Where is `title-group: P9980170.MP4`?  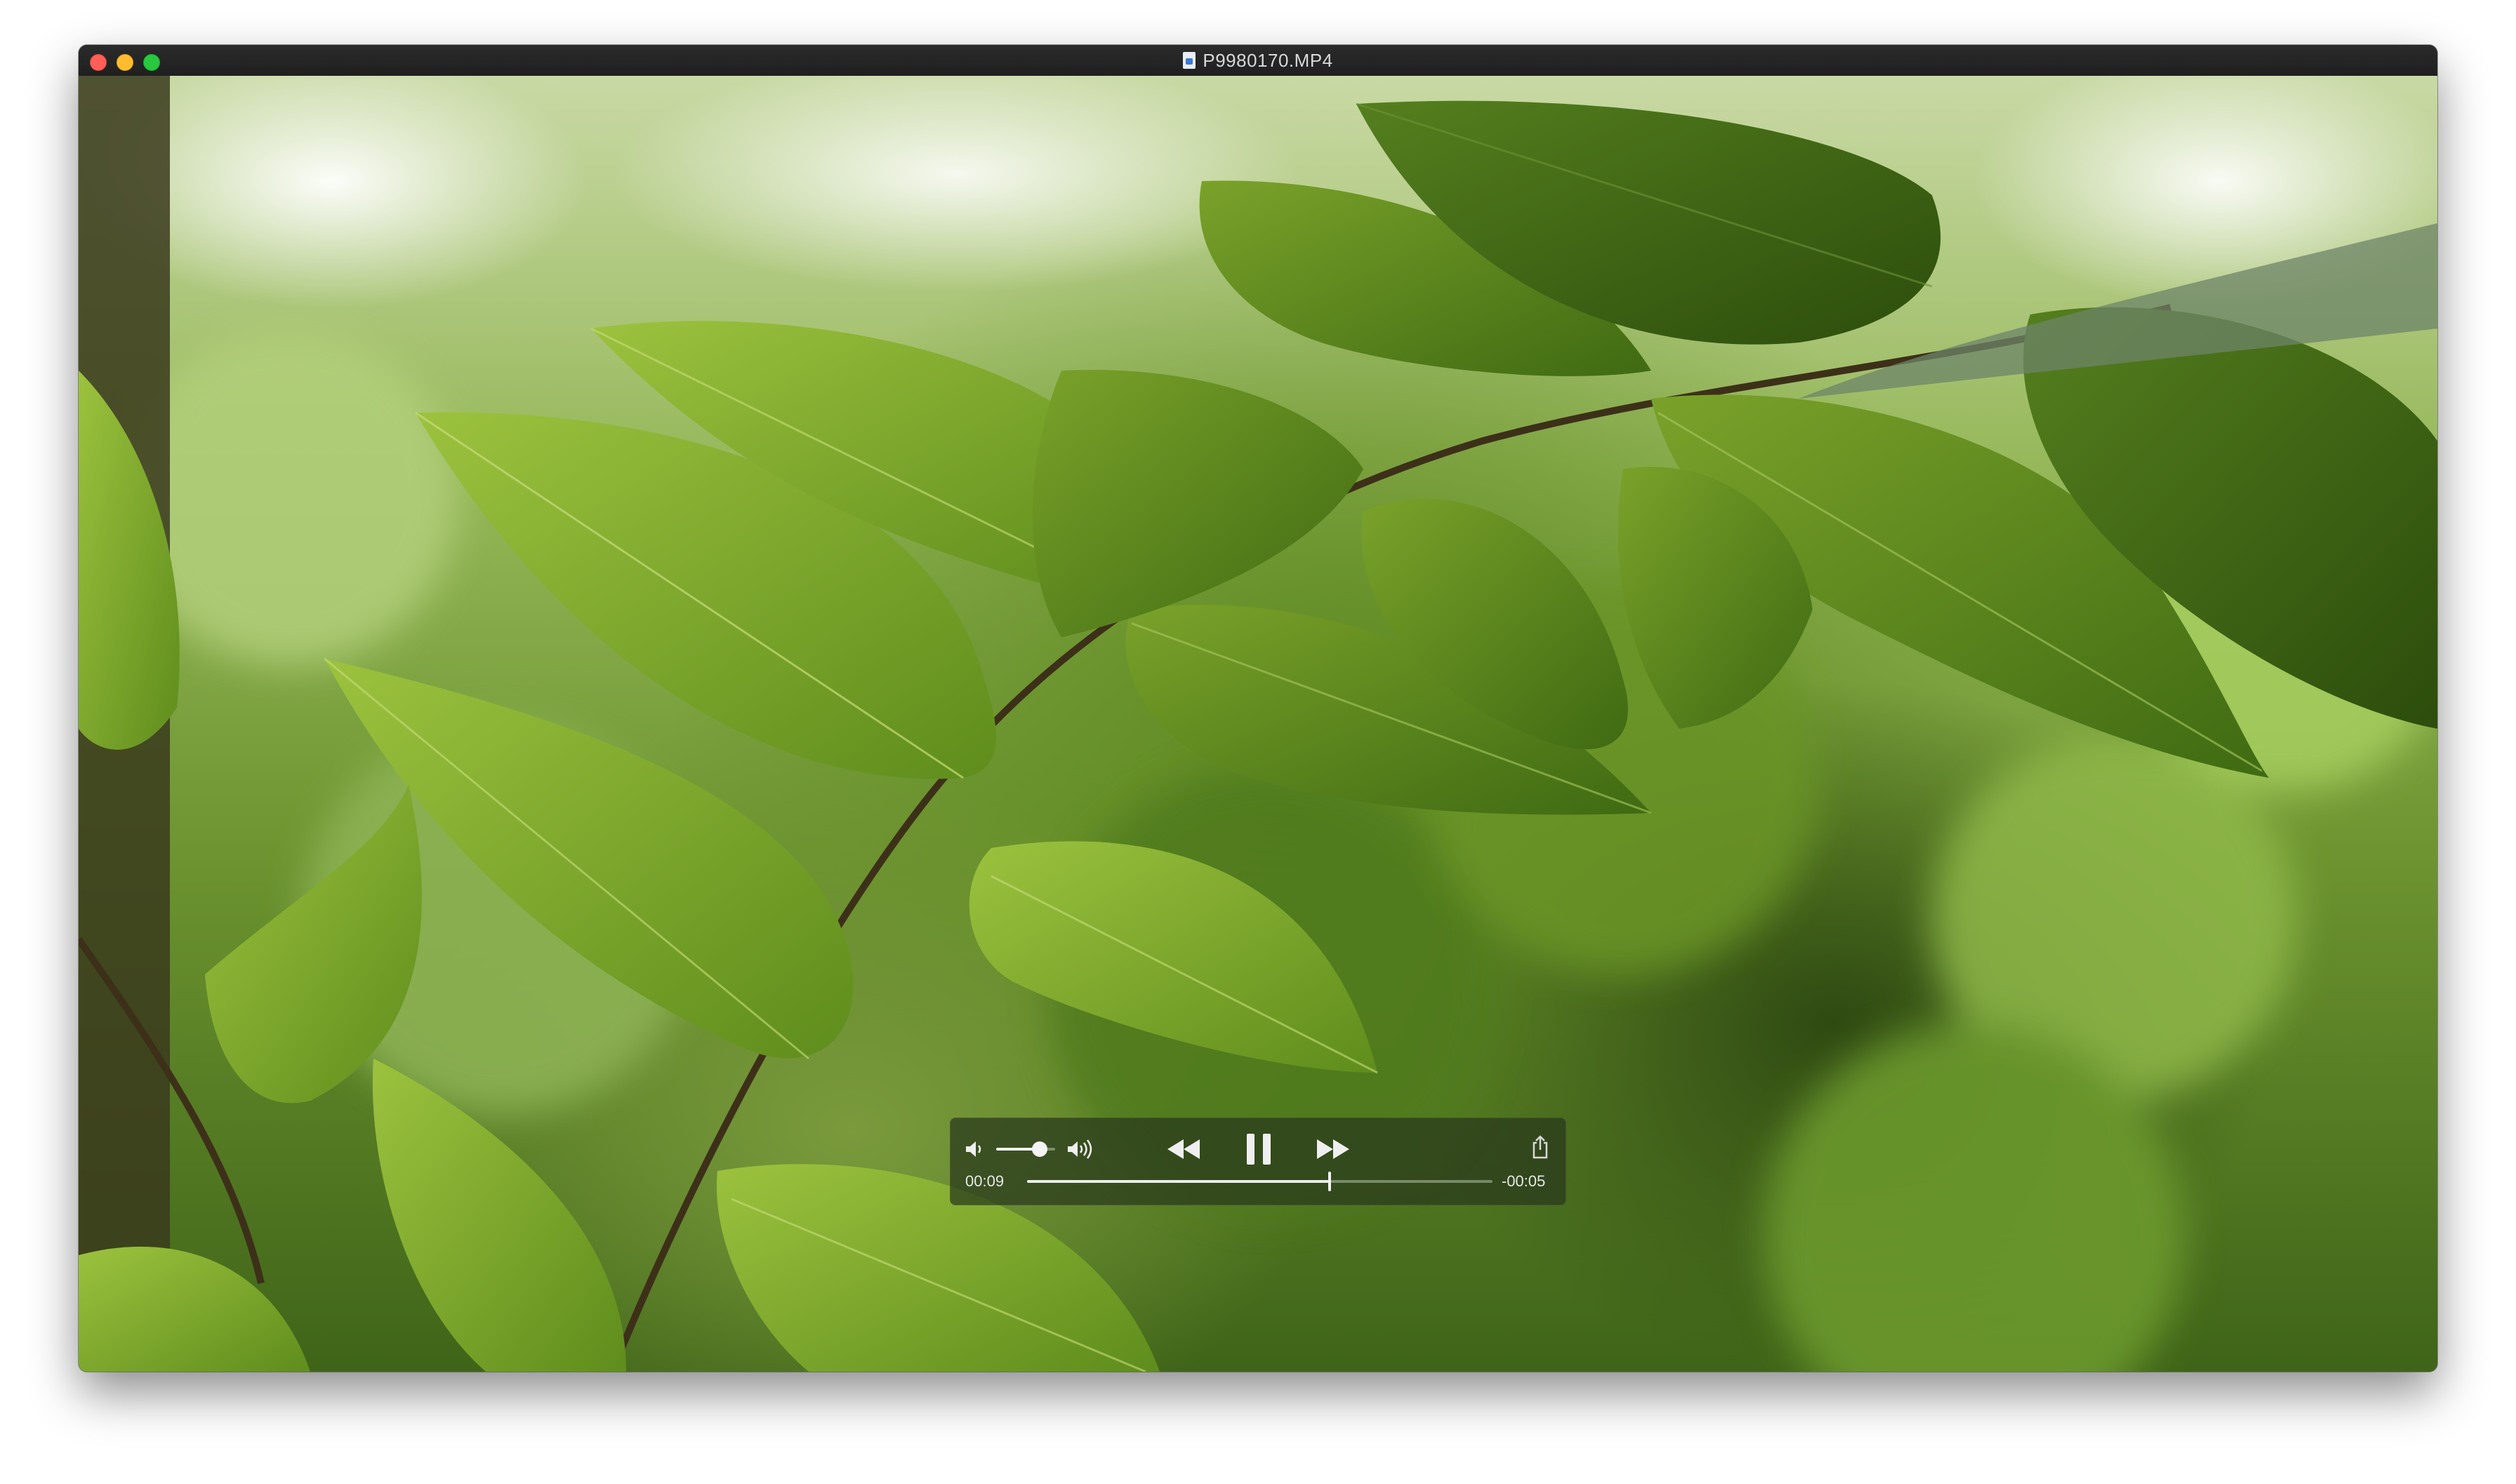 title-group: P9980170.MP4 is located at coordinates (1258, 61).